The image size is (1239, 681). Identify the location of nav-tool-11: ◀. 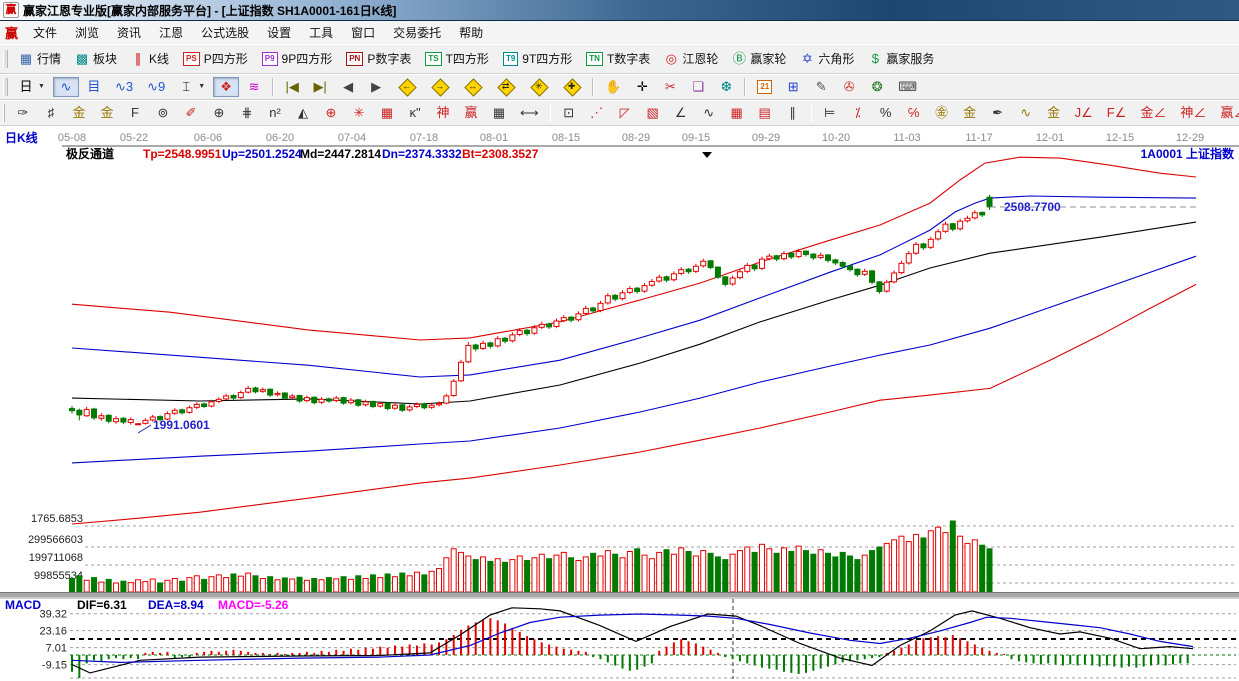
(348, 87).